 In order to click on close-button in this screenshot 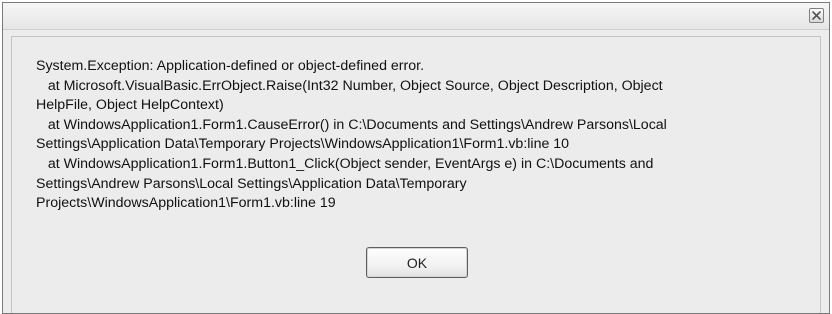, I will do `click(816, 15)`.